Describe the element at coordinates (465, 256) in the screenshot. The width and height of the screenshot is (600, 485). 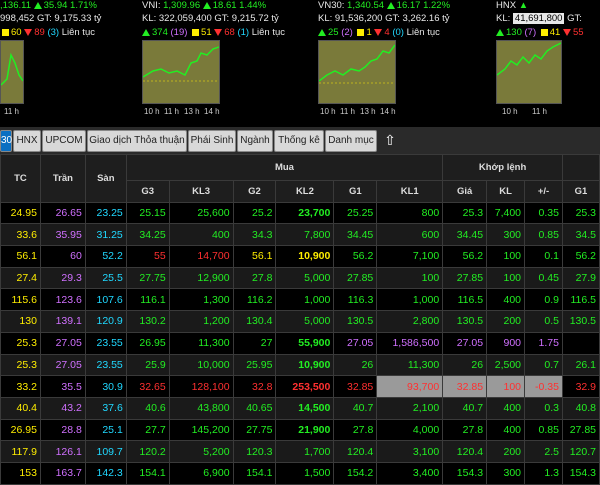
I see `cell-gia: 56.2` at that location.